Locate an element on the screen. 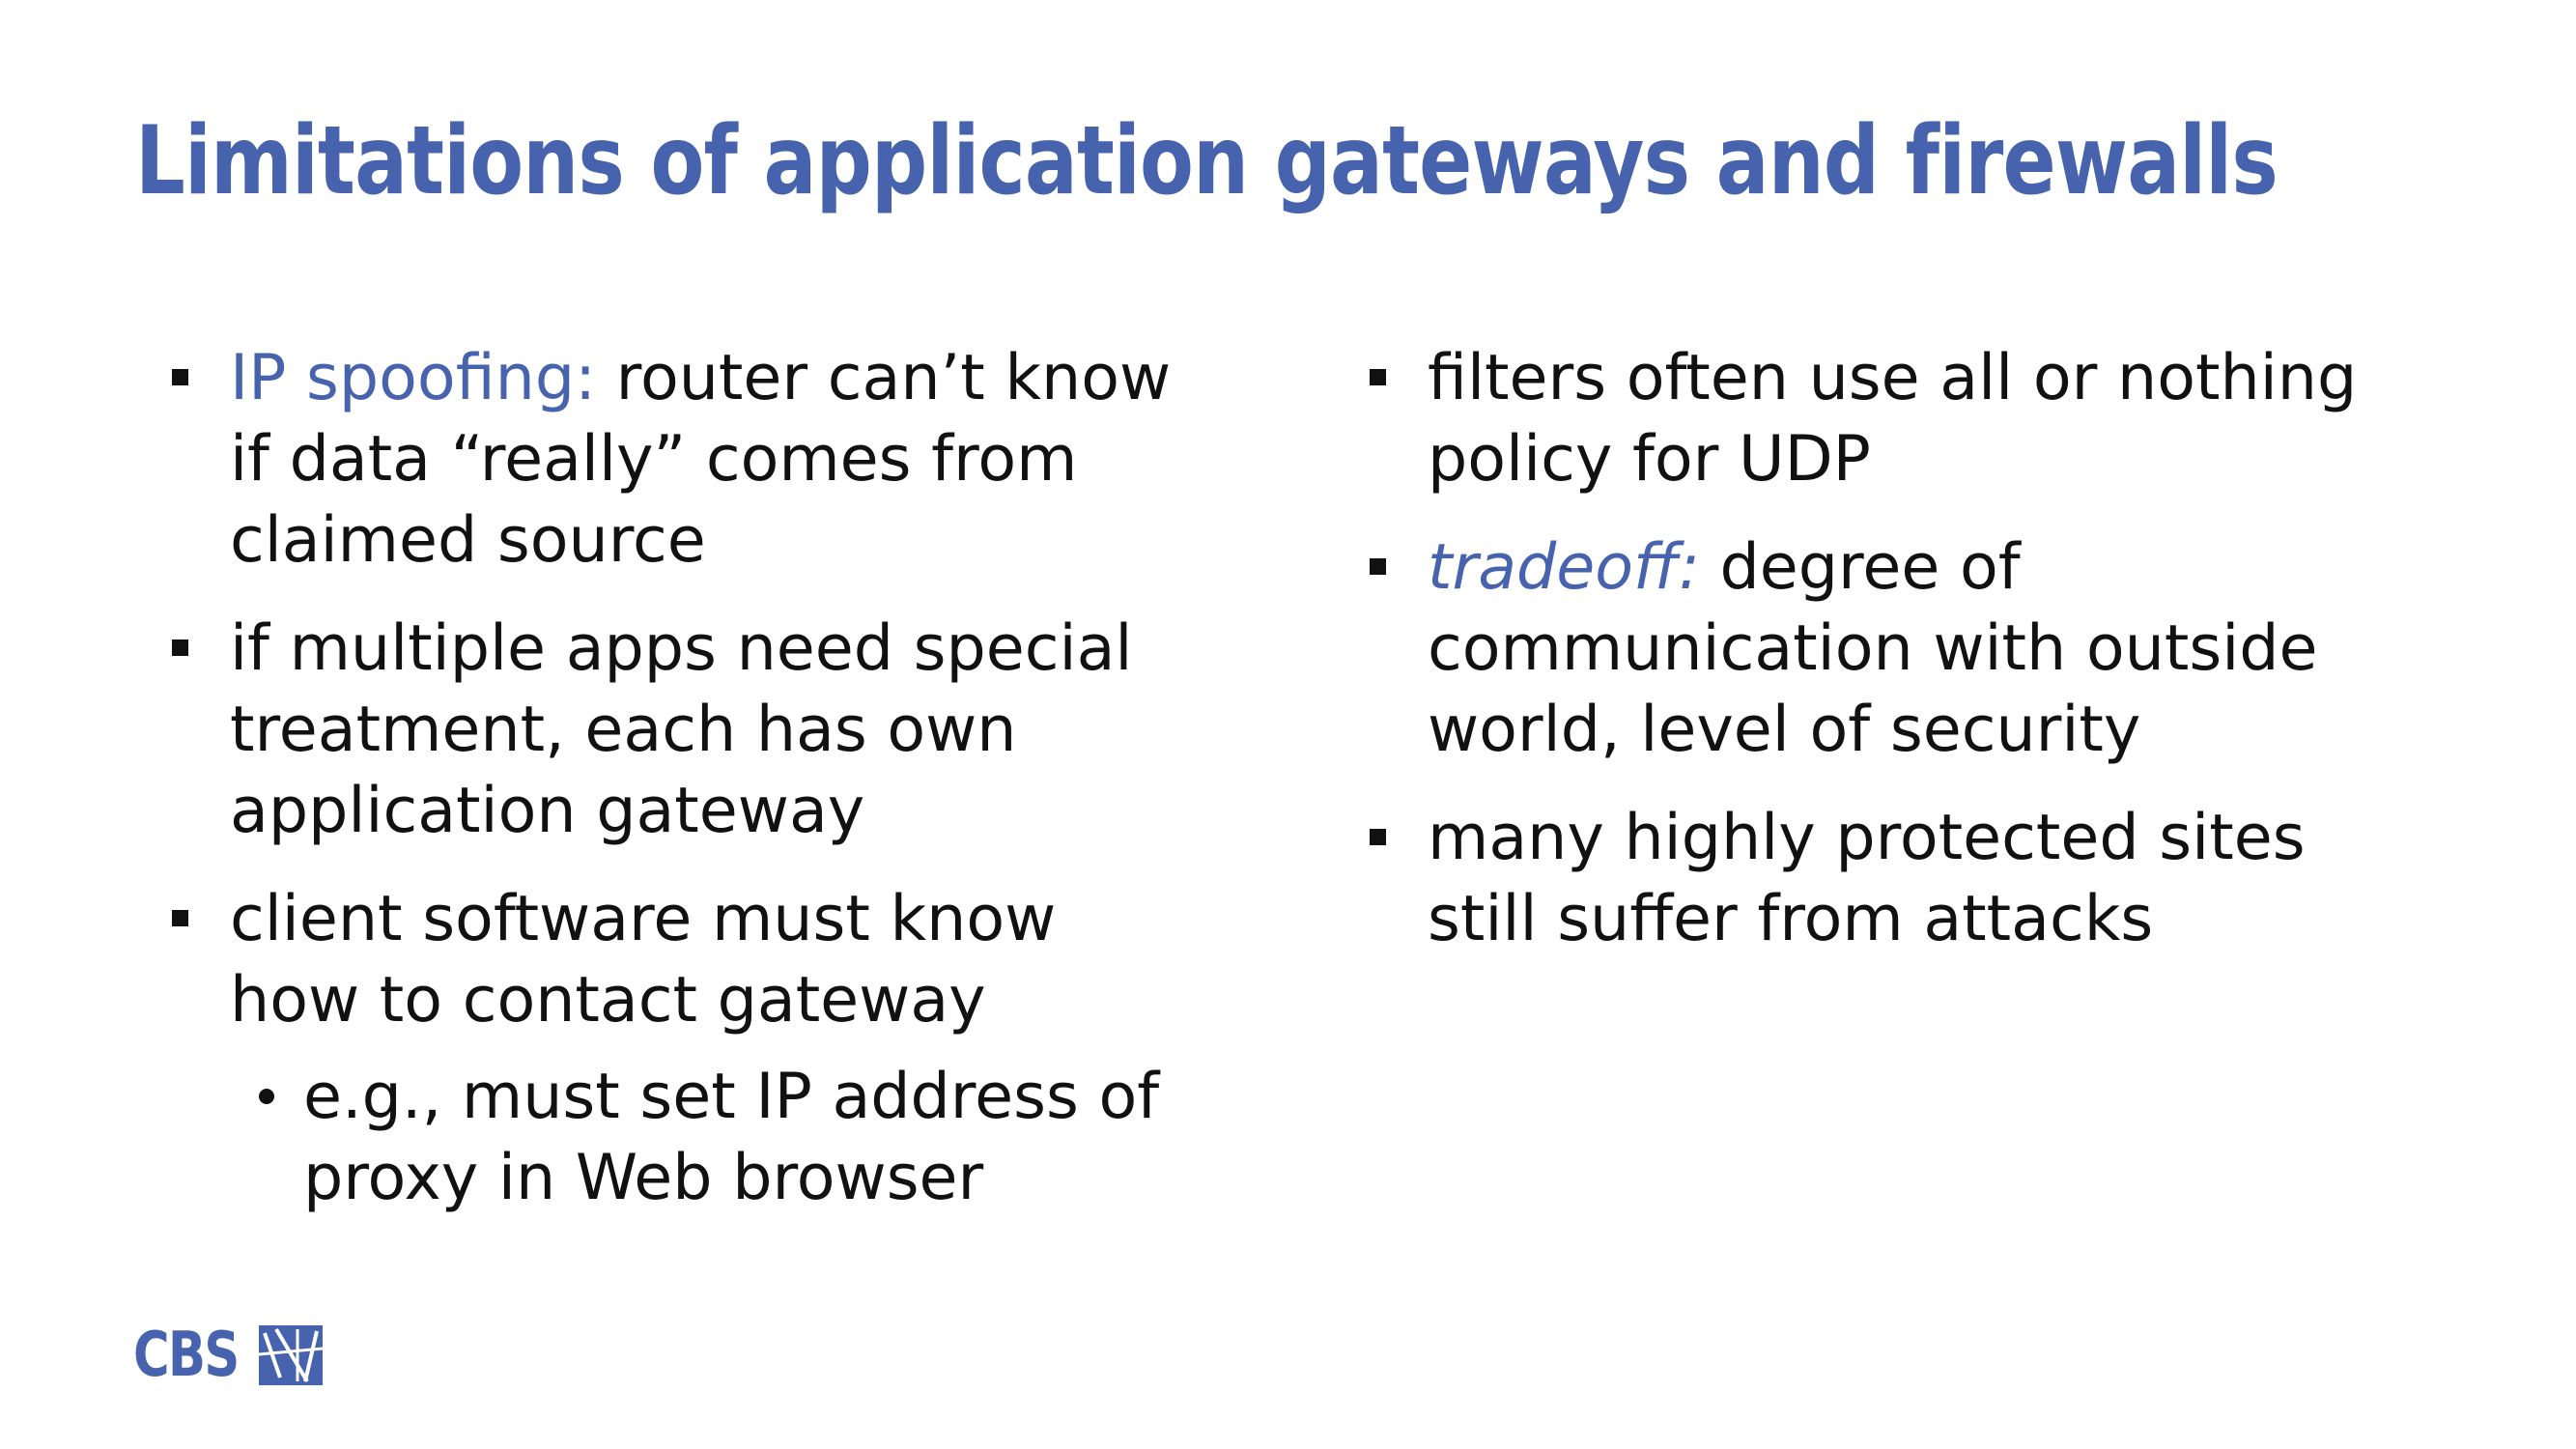 The height and width of the screenshot is (1449, 2576). bullet-line: many highly protected sites is located at coordinates (1867, 838).